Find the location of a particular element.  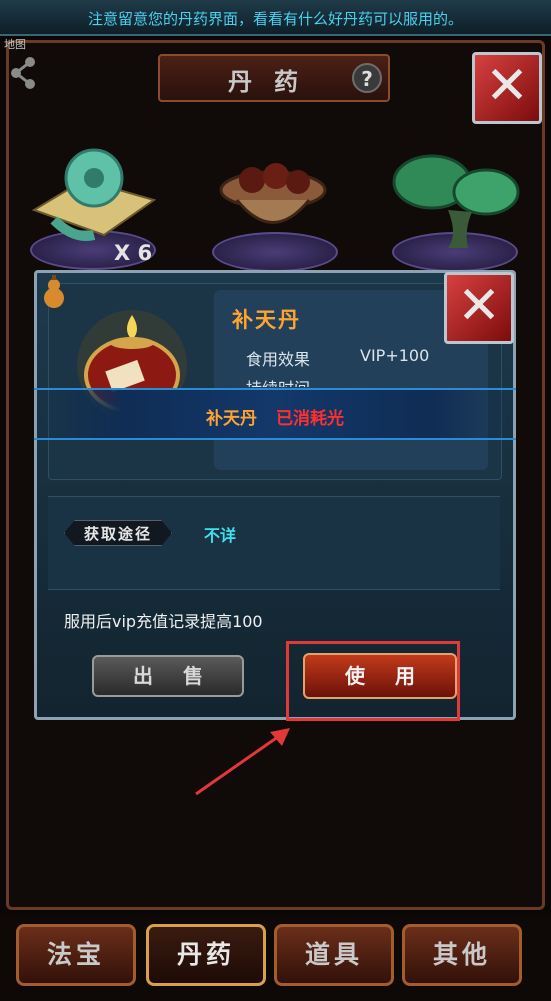

source-value: 不详 is located at coordinates (220, 535).